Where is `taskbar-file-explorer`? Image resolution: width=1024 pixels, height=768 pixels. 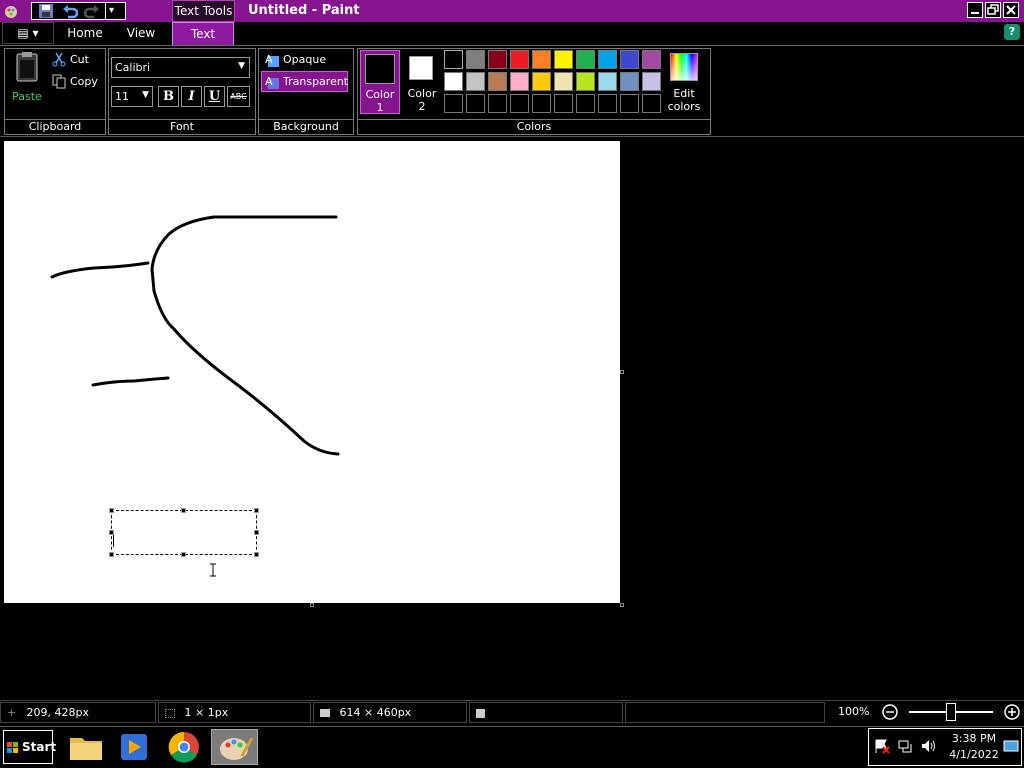
taskbar-file-explorer is located at coordinates (86, 747).